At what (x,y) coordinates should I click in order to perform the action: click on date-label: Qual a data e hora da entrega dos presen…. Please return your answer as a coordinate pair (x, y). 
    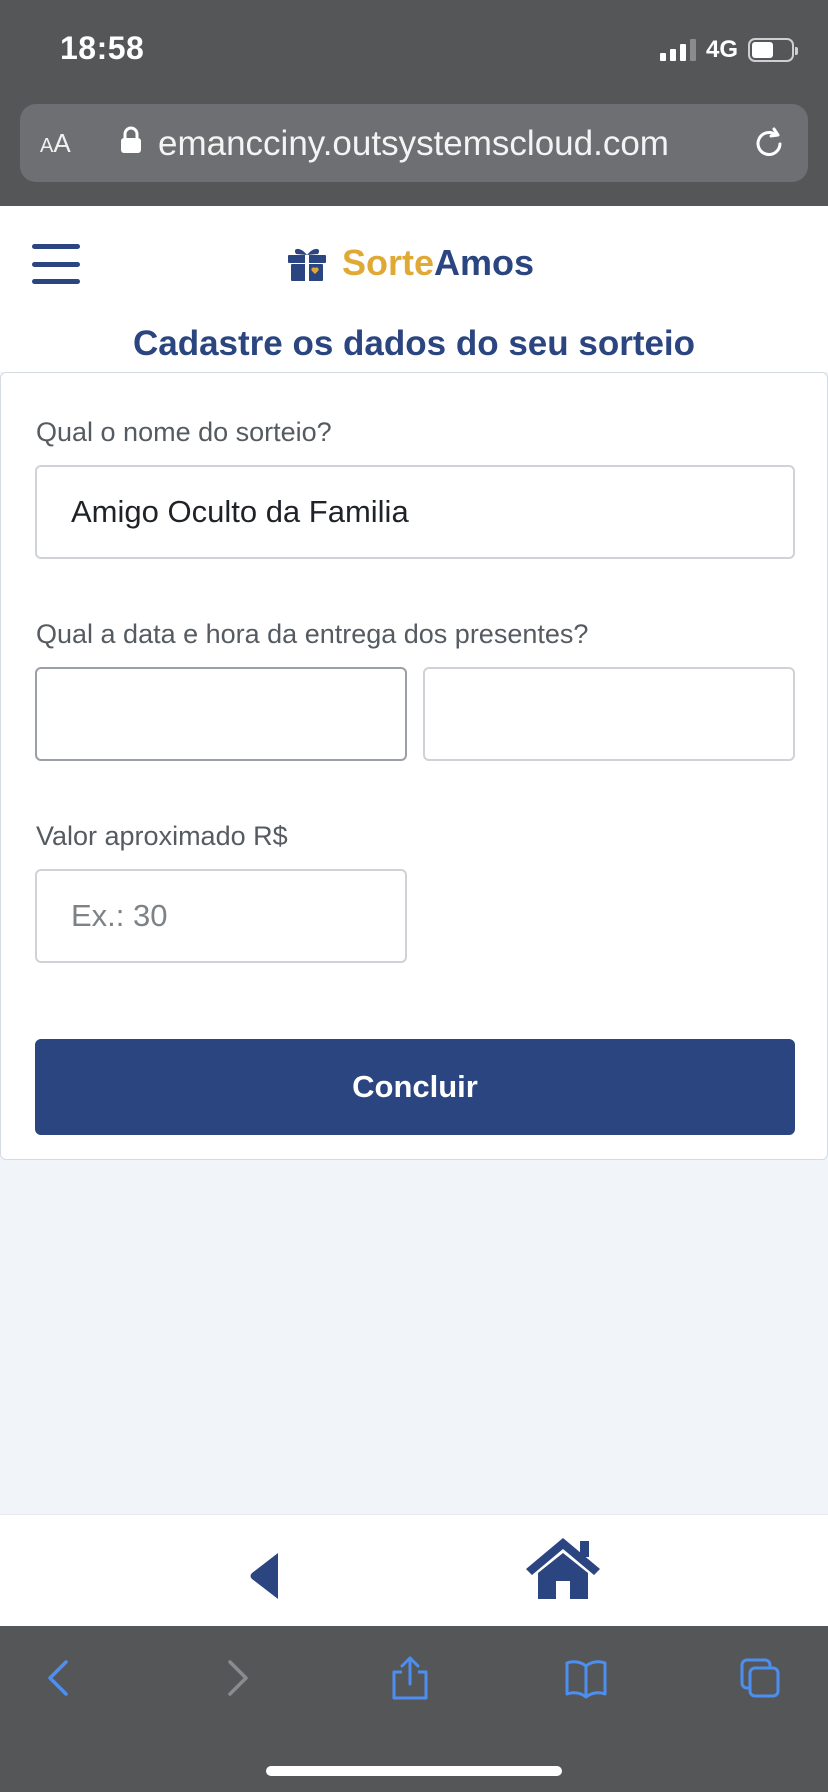
    Looking at the image, I should click on (312, 634).